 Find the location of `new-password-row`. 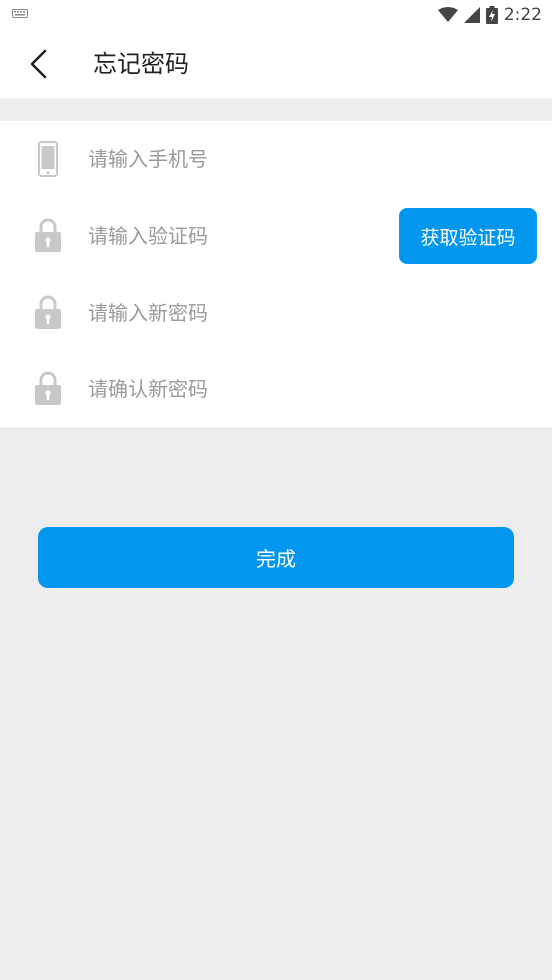

new-password-row is located at coordinates (276, 313).